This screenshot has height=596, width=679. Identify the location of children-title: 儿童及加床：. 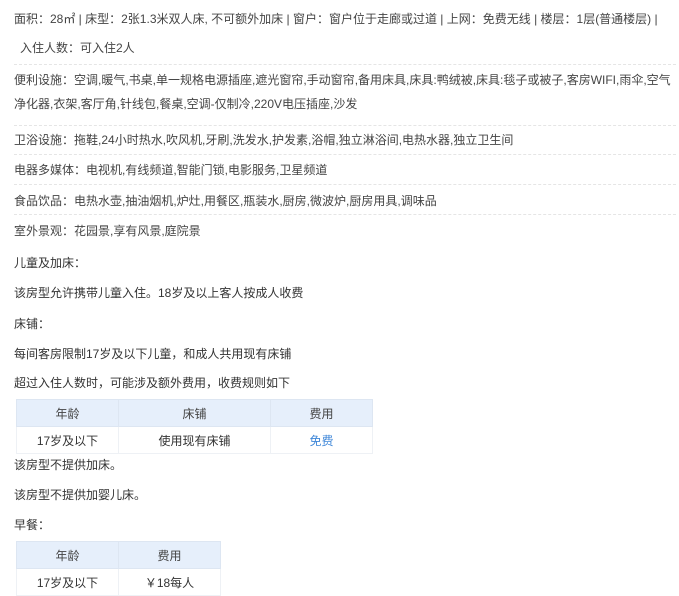
(50, 263).